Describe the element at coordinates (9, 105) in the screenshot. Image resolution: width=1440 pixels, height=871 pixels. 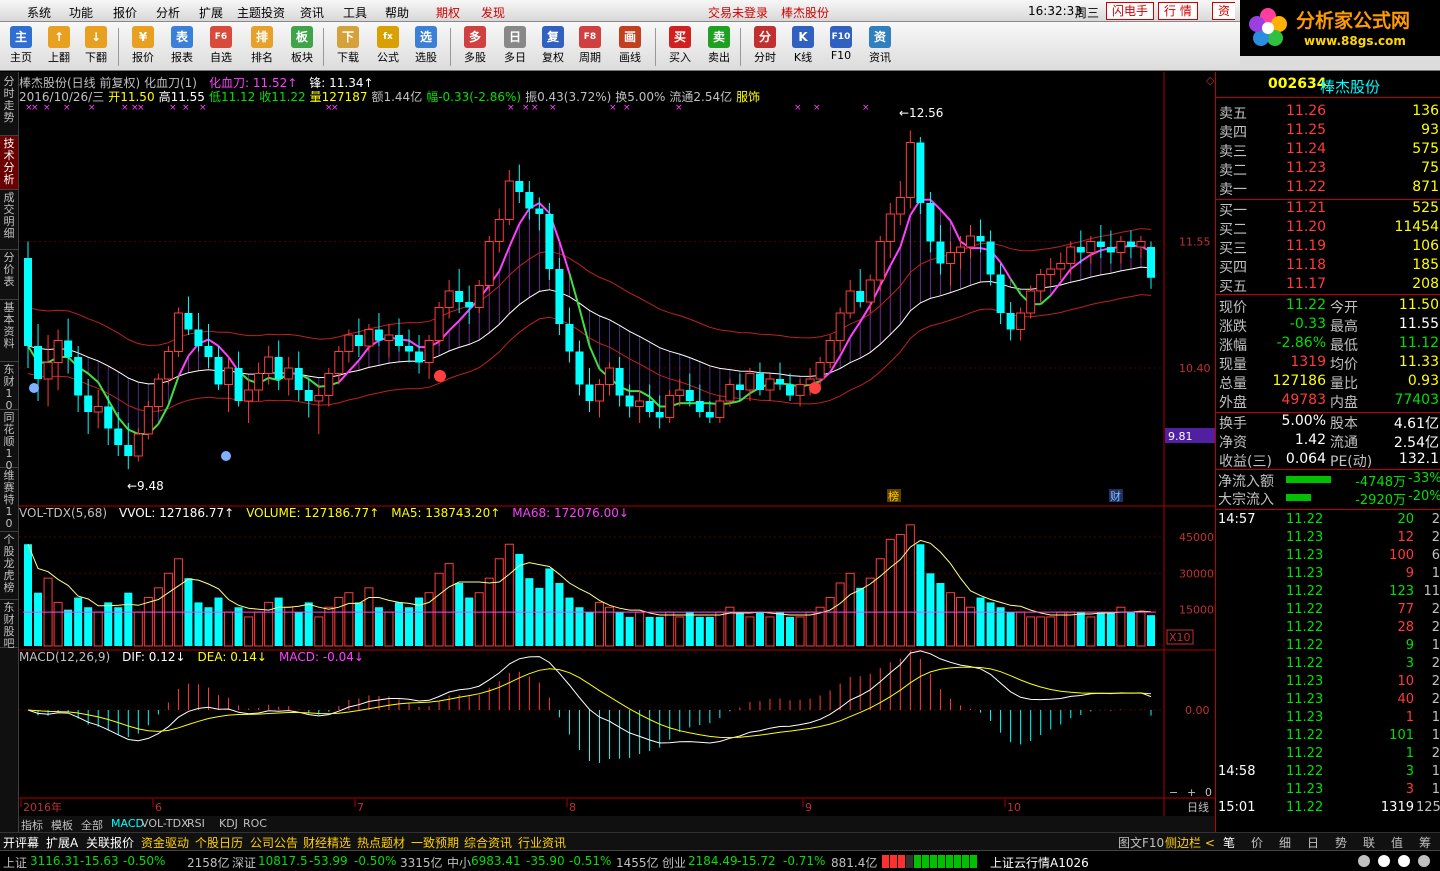
I see `left-tab-0: 分时走势` at that location.